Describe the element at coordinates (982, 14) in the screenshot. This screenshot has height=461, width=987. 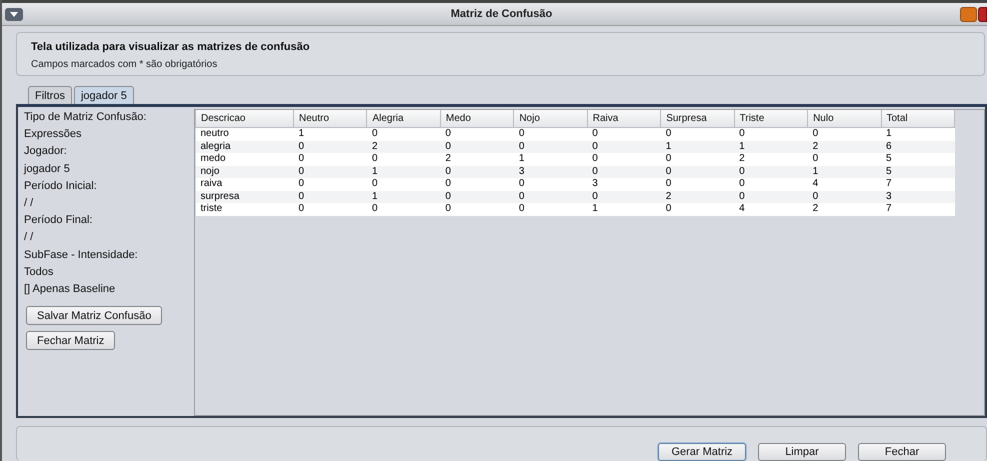
I see `close-button` at that location.